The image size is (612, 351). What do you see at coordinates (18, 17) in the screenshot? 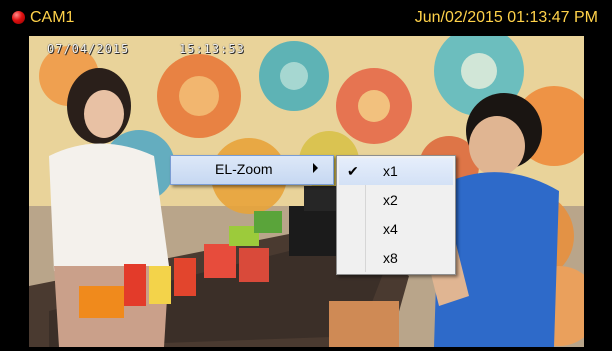
I see `record-indicator-icon` at bounding box center [18, 17].